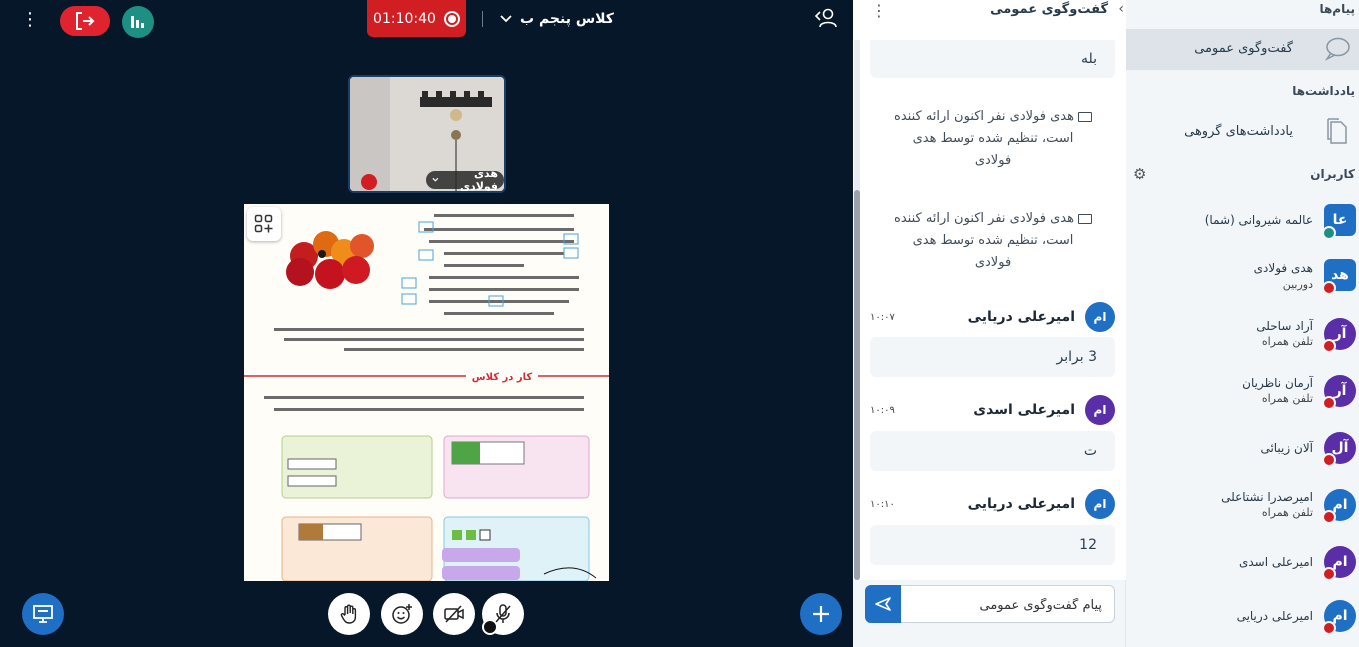 The image size is (1359, 647). Describe the element at coordinates (503, 614) in the screenshot. I see `mic-toggle-button` at that location.